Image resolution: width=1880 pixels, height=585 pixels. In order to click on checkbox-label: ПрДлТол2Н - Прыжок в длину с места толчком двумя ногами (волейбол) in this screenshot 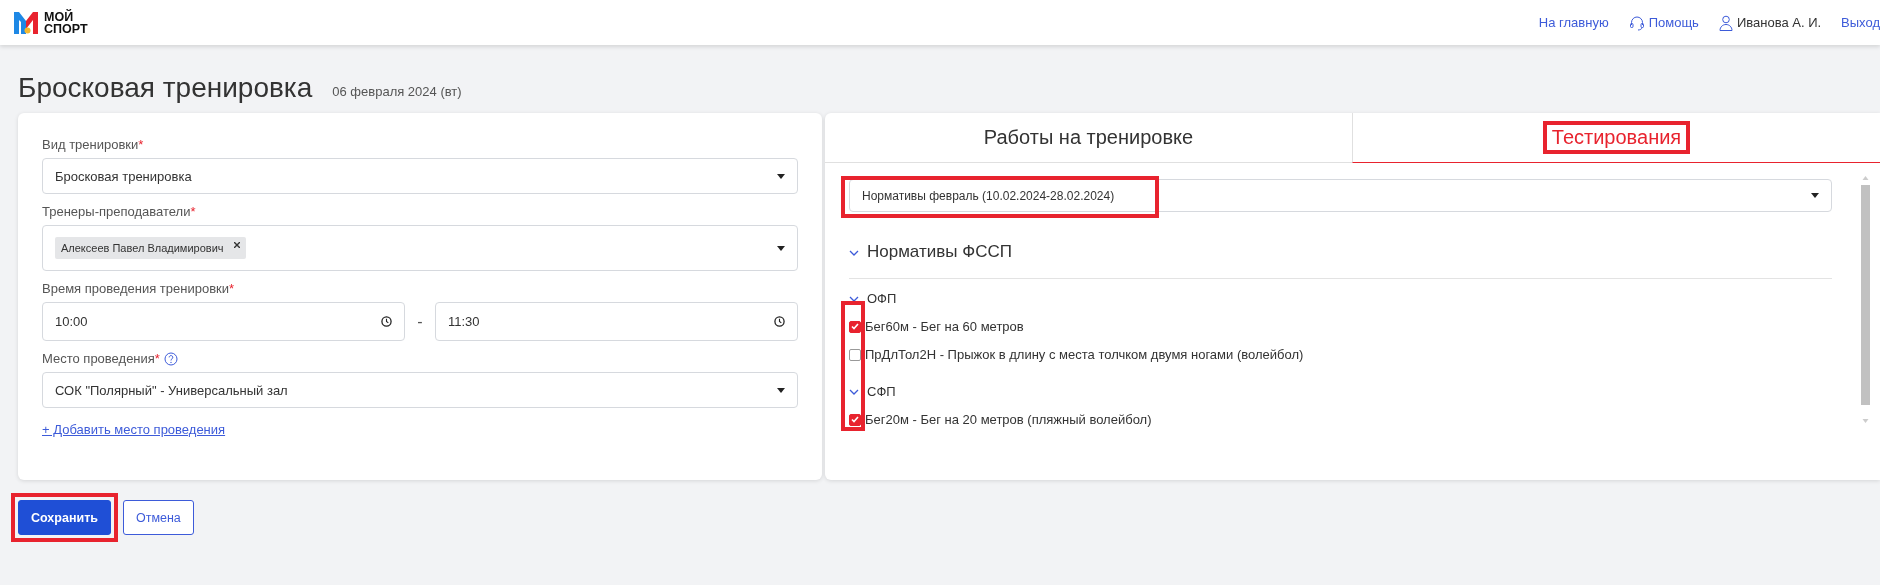, I will do `click(1084, 354)`.